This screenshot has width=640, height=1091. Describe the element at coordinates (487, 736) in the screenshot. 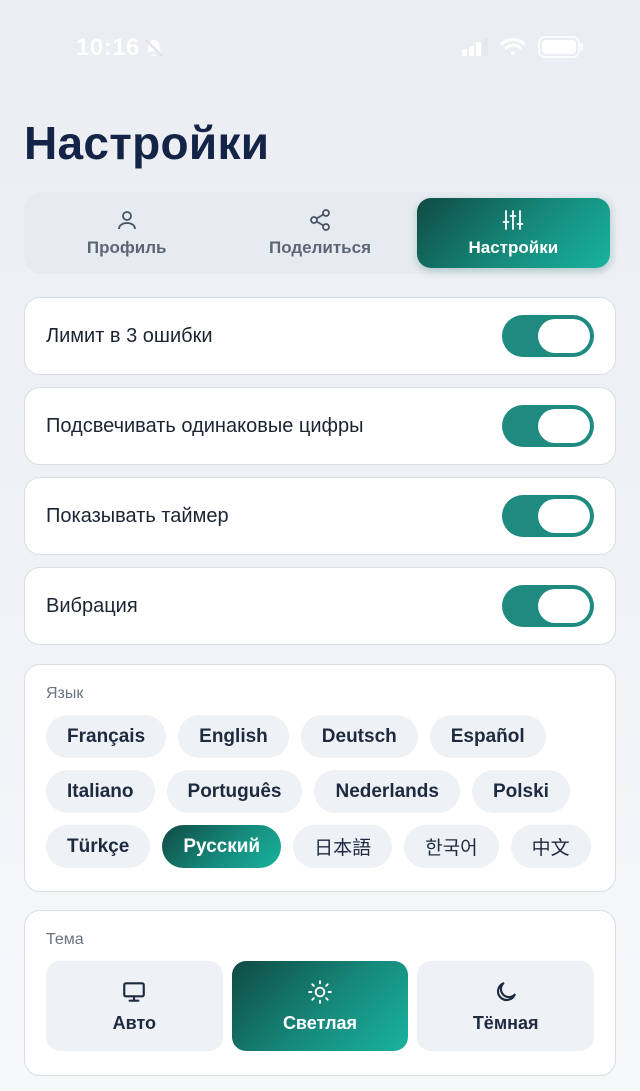

I see `language-chip-es: Español` at that location.